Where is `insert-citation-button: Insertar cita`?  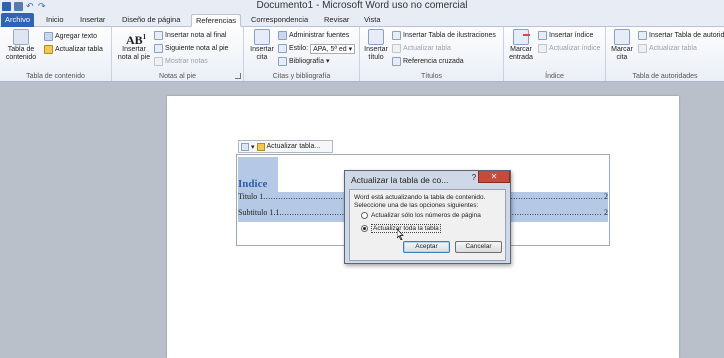 insert-citation-button: Insertar cita is located at coordinates (262, 45).